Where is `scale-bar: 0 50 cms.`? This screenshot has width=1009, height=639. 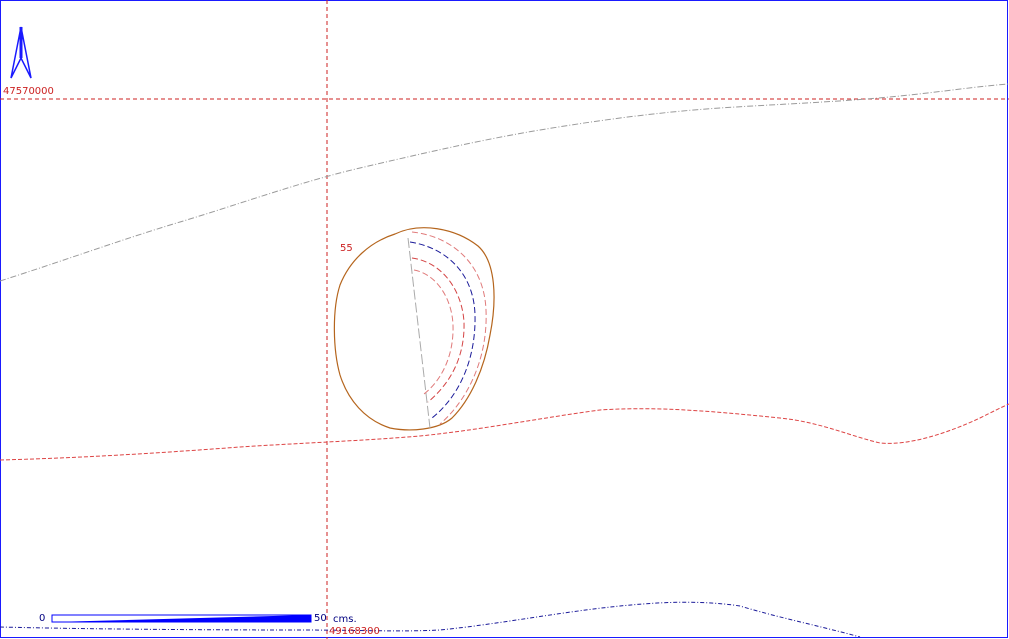
scale-bar: 0 50 cms. is located at coordinates (198, 619).